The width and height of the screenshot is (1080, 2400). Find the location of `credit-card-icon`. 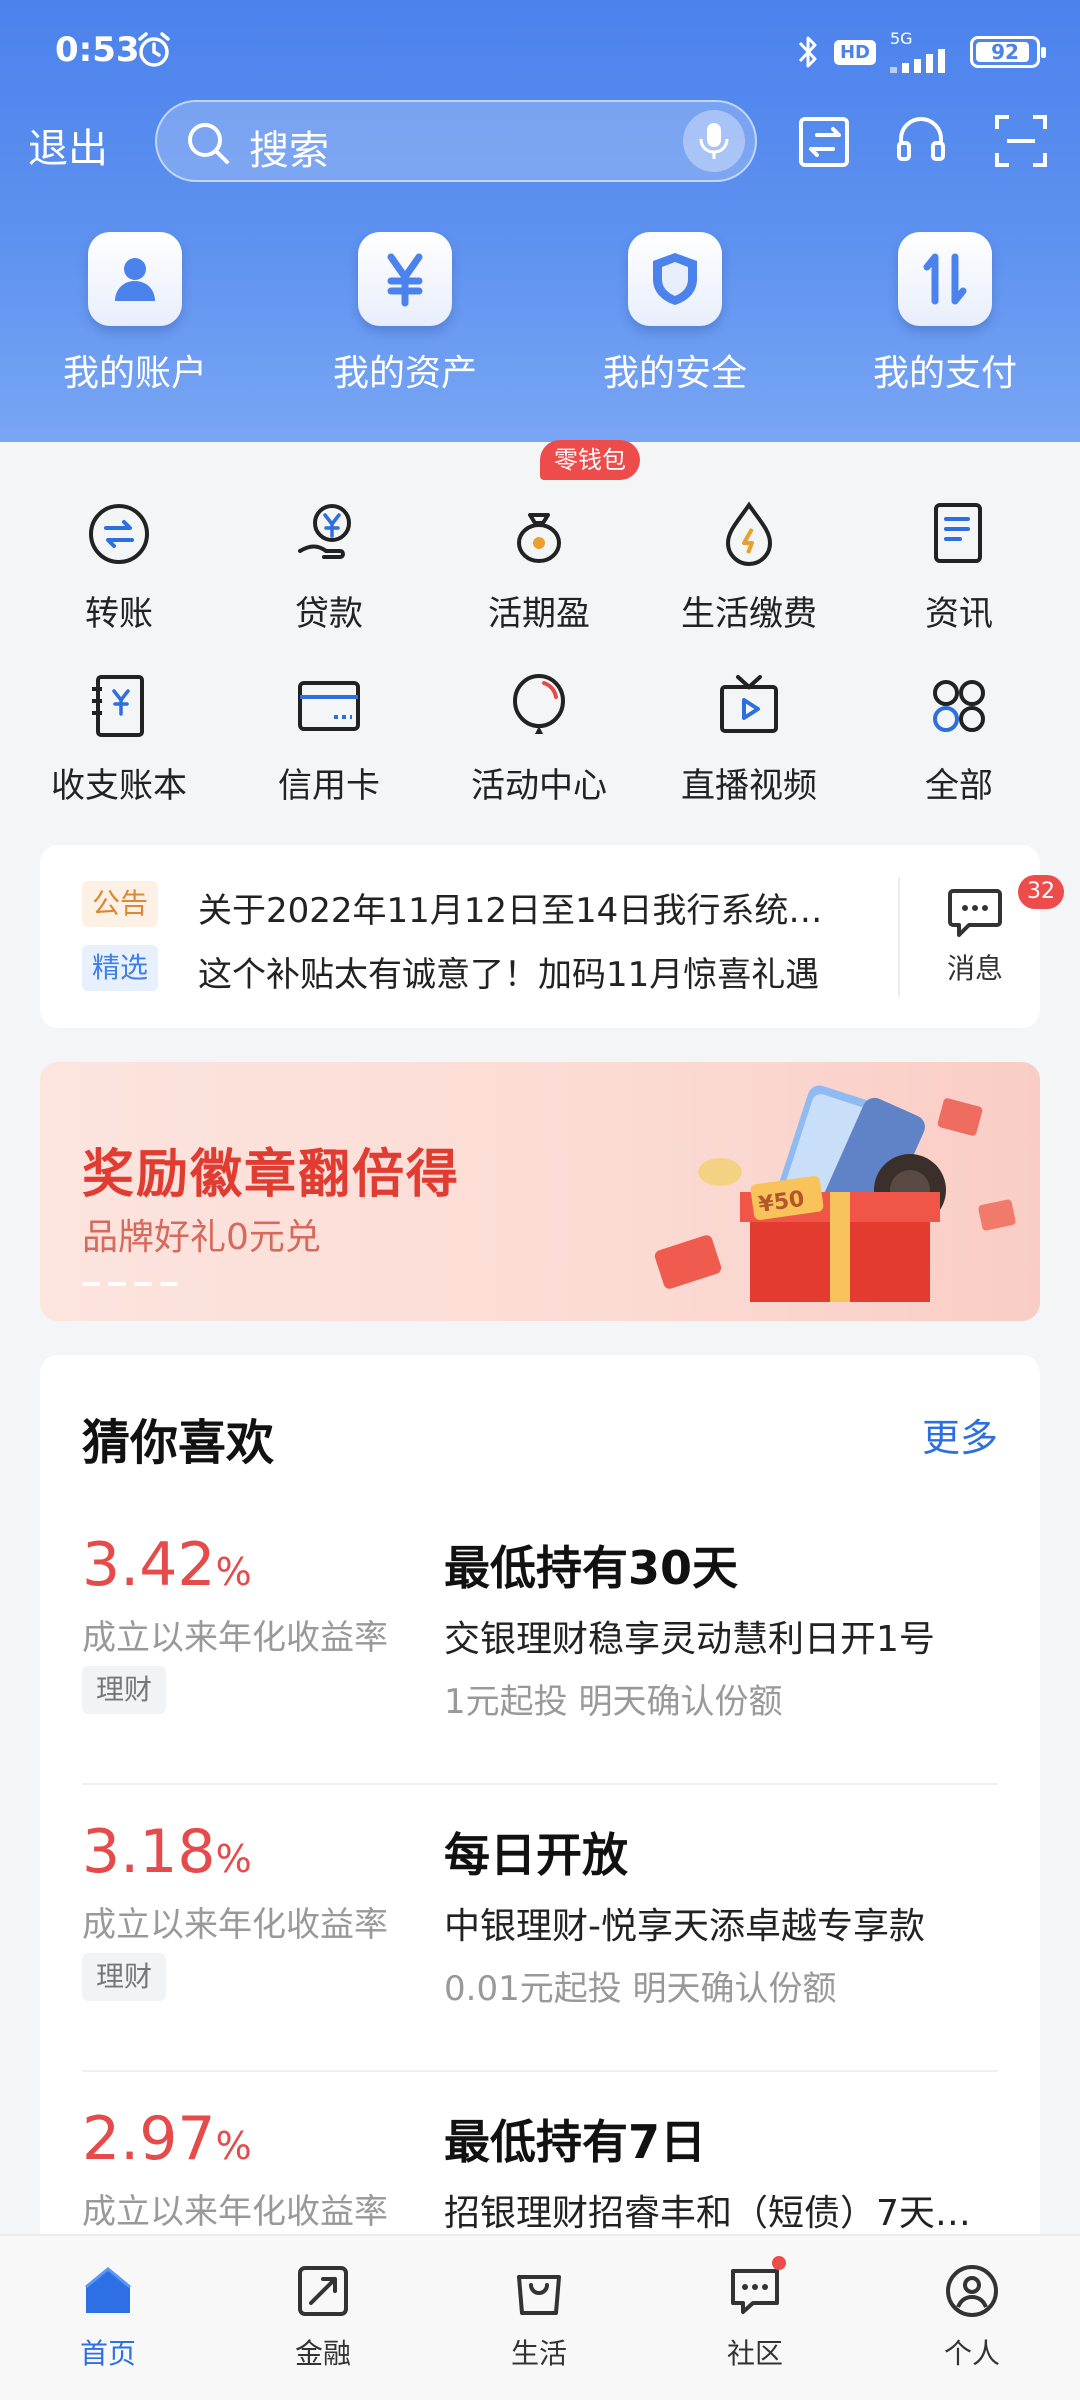

credit-card-icon is located at coordinates (329, 706).